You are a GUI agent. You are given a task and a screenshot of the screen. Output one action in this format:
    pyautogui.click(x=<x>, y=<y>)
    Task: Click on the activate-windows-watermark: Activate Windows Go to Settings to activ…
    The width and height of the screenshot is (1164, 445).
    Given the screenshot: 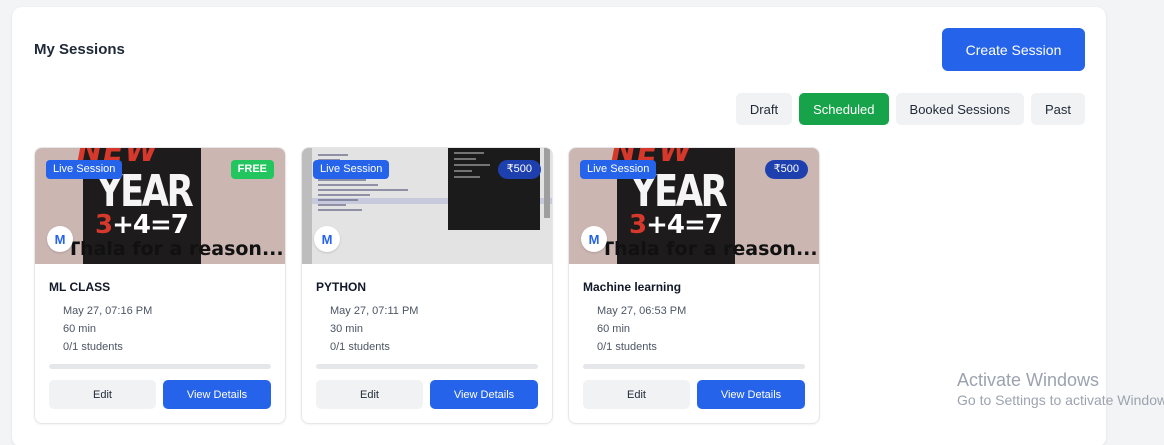 What is the action you would take?
    pyautogui.click(x=1060, y=390)
    